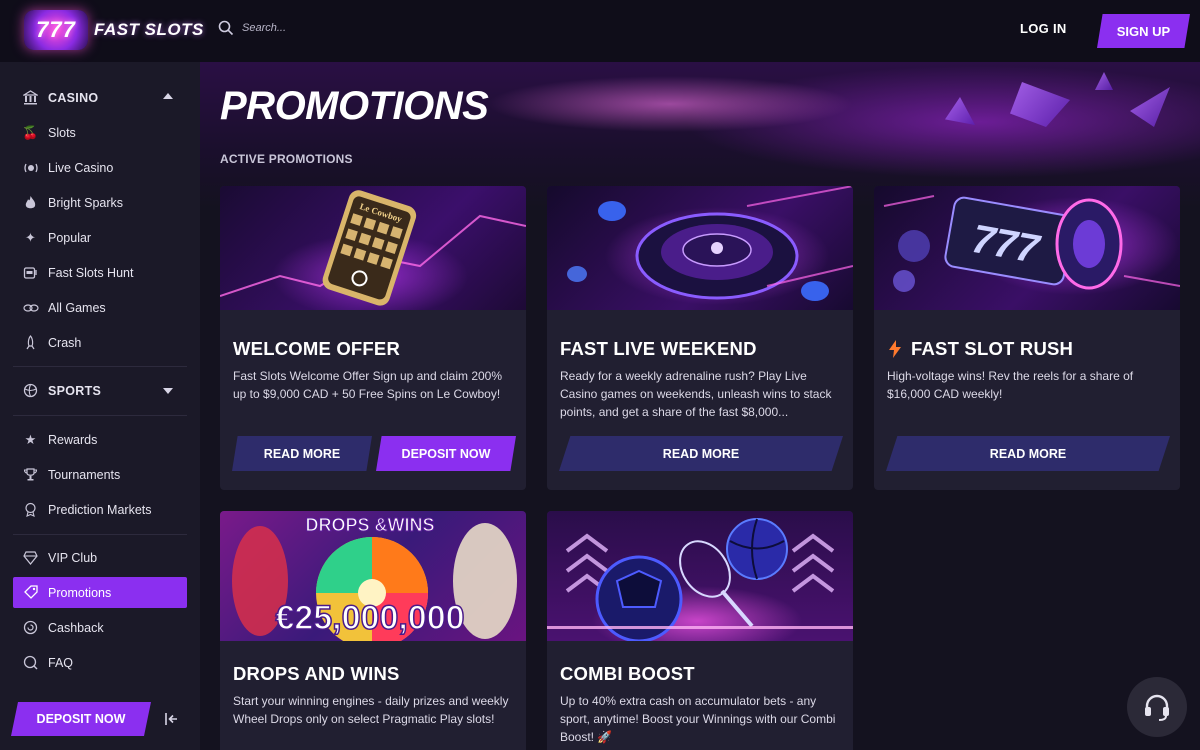 This screenshot has width=1200, height=750. What do you see at coordinates (100, 439) in the screenshot?
I see `sidebar-item-rewards: ★ Rewards` at bounding box center [100, 439].